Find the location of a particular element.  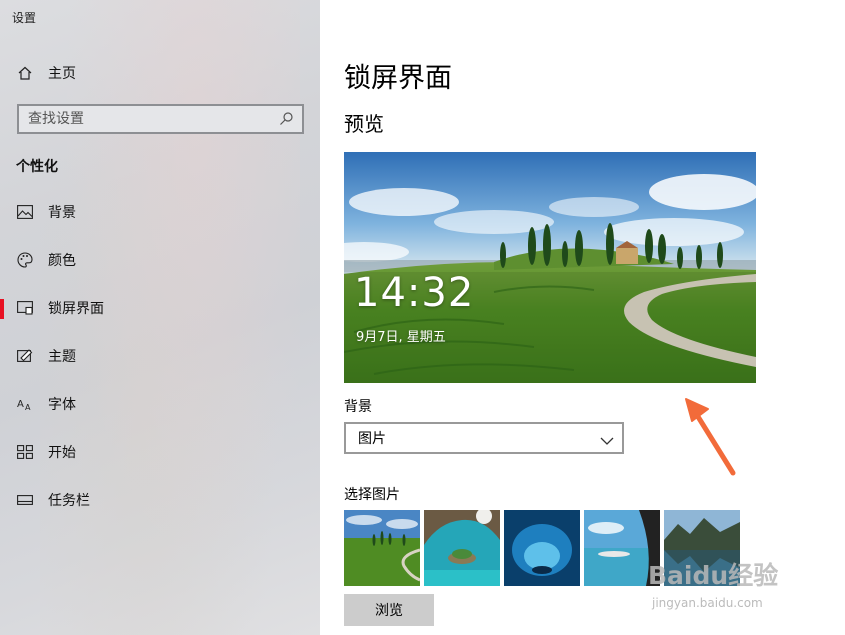

active-indicator is located at coordinates (2, 309).